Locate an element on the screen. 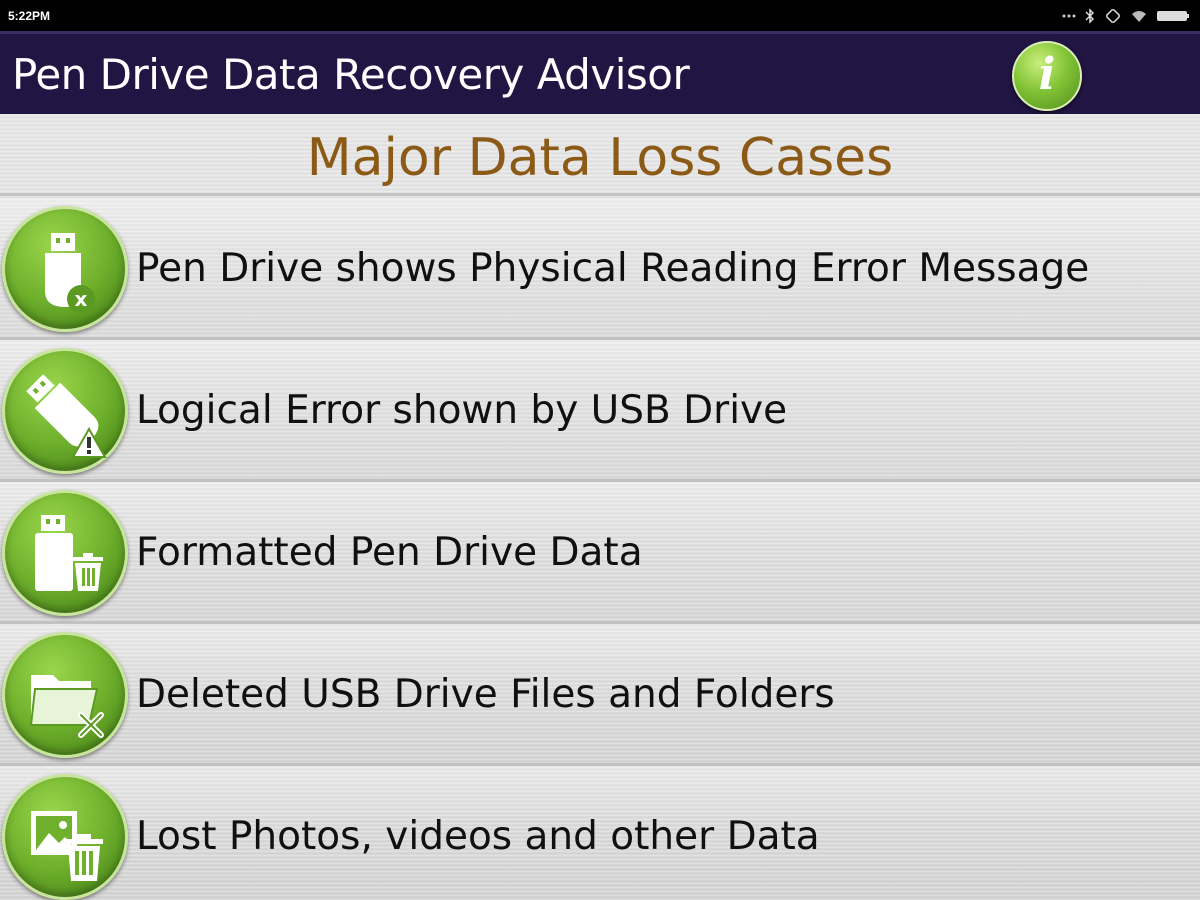 This screenshot has height=900, width=1200. status-time: 5:22PM is located at coordinates (29, 16).